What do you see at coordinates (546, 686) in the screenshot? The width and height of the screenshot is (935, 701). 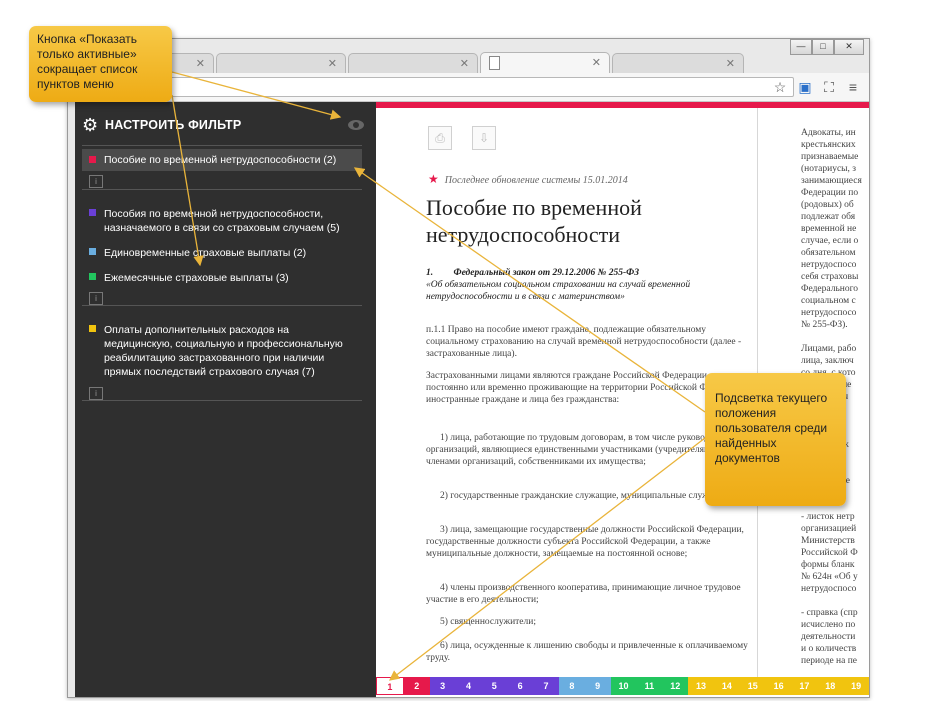 I see `page-7: 7` at bounding box center [546, 686].